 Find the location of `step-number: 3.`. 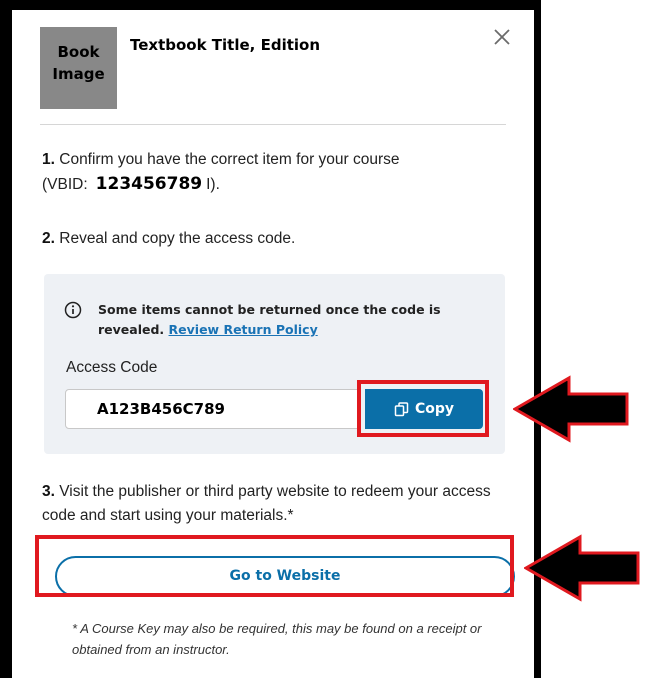

step-number: 3. is located at coordinates (48, 491).